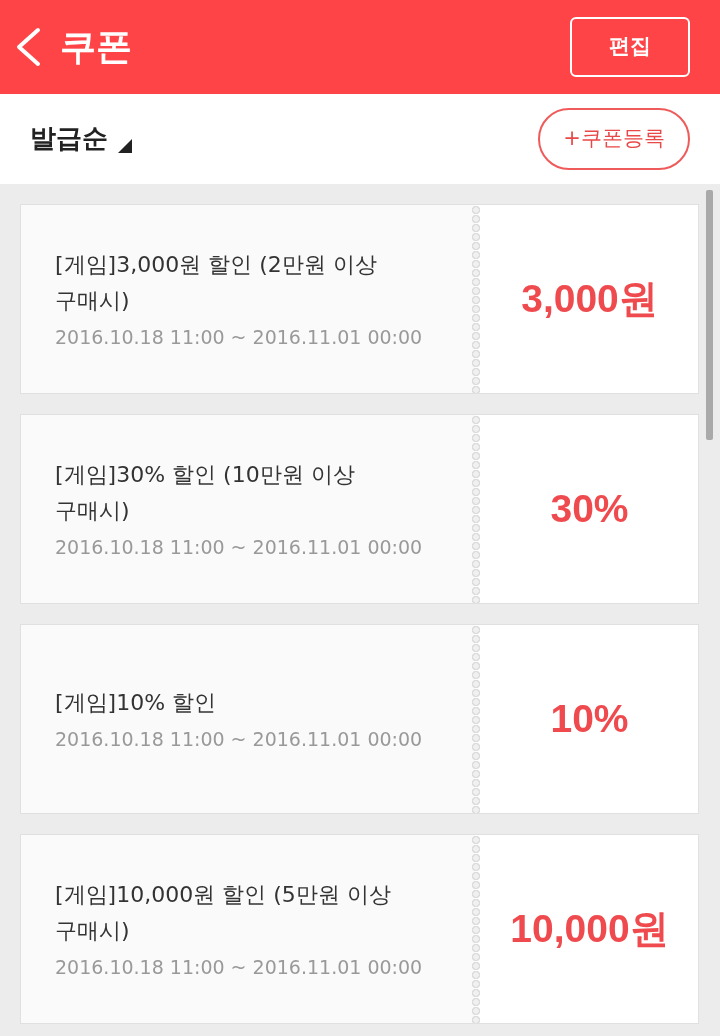 The image size is (720, 1036). Describe the element at coordinates (136, 702) in the screenshot. I see `coupon-title: [게임]10% 할인` at that location.